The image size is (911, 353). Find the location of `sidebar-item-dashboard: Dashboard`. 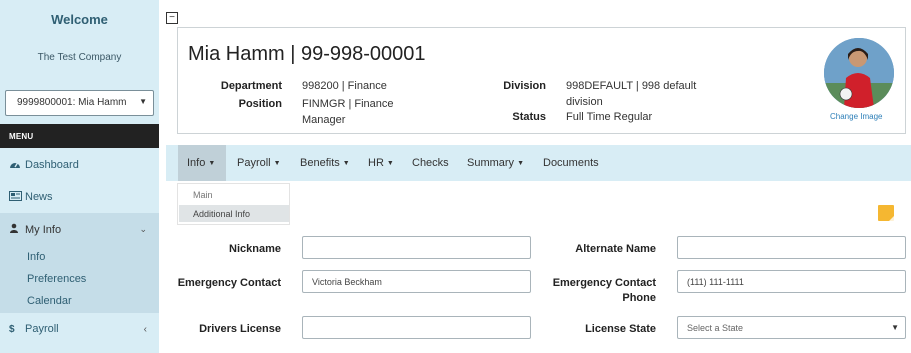

sidebar-item-dashboard: Dashboard is located at coordinates (79, 165).